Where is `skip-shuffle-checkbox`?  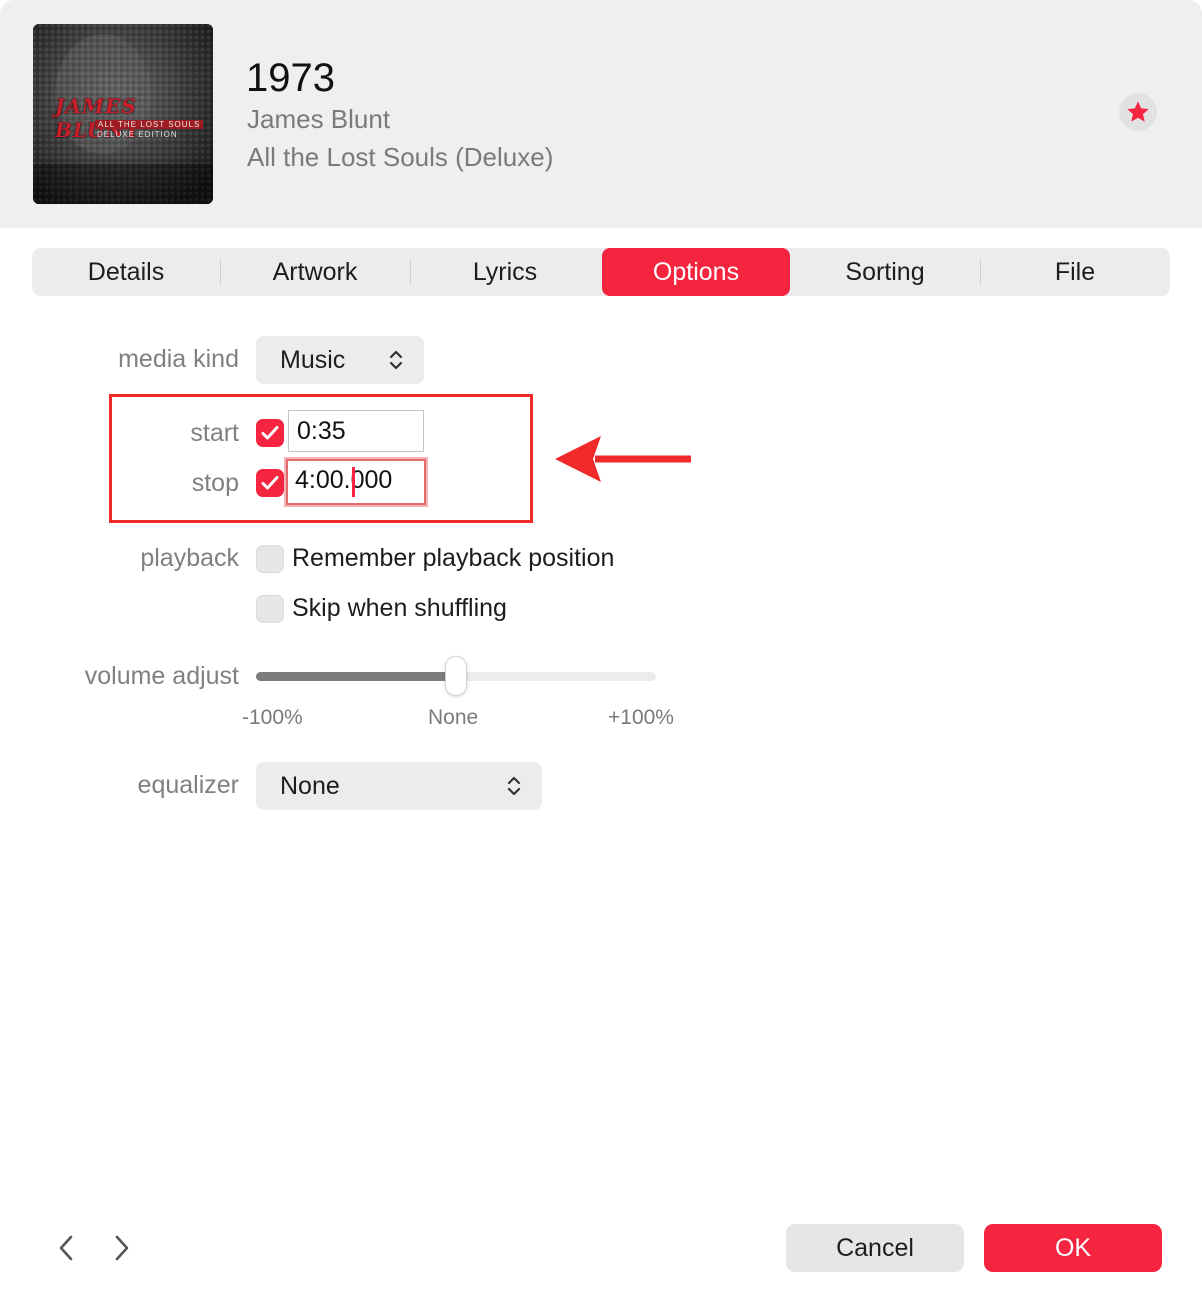
skip-shuffle-checkbox is located at coordinates (270, 609).